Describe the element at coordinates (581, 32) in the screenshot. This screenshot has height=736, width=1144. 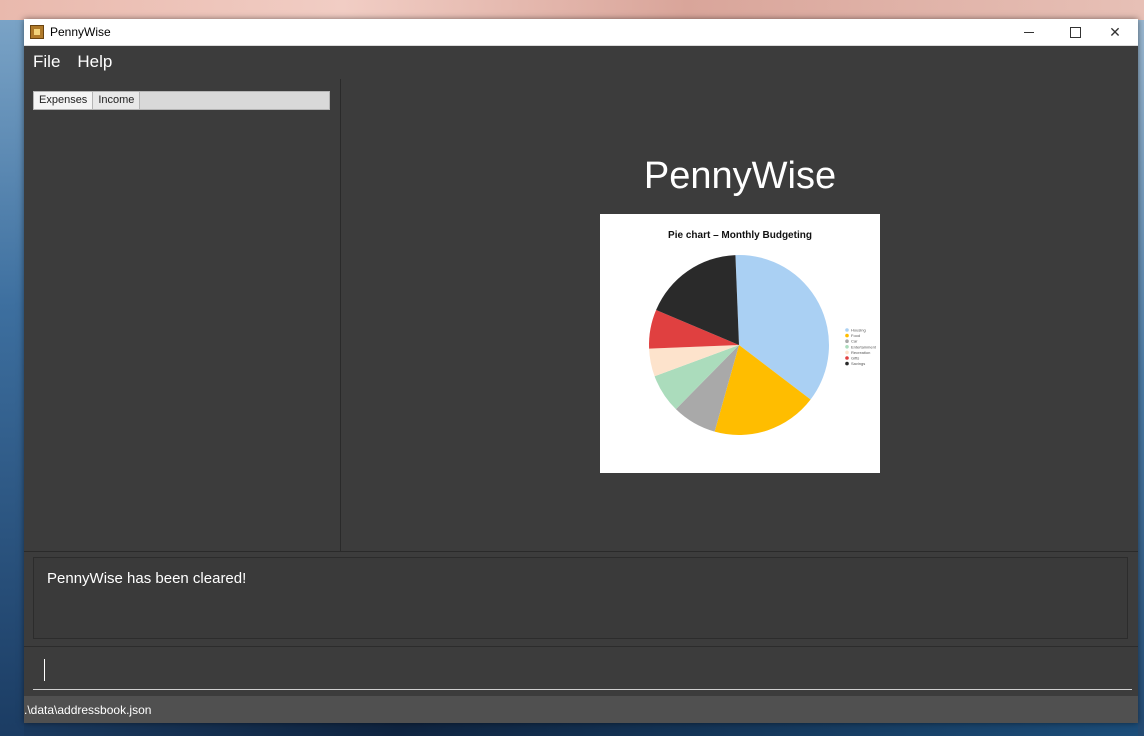
I see `title-bar: PennyWise ✕` at that location.